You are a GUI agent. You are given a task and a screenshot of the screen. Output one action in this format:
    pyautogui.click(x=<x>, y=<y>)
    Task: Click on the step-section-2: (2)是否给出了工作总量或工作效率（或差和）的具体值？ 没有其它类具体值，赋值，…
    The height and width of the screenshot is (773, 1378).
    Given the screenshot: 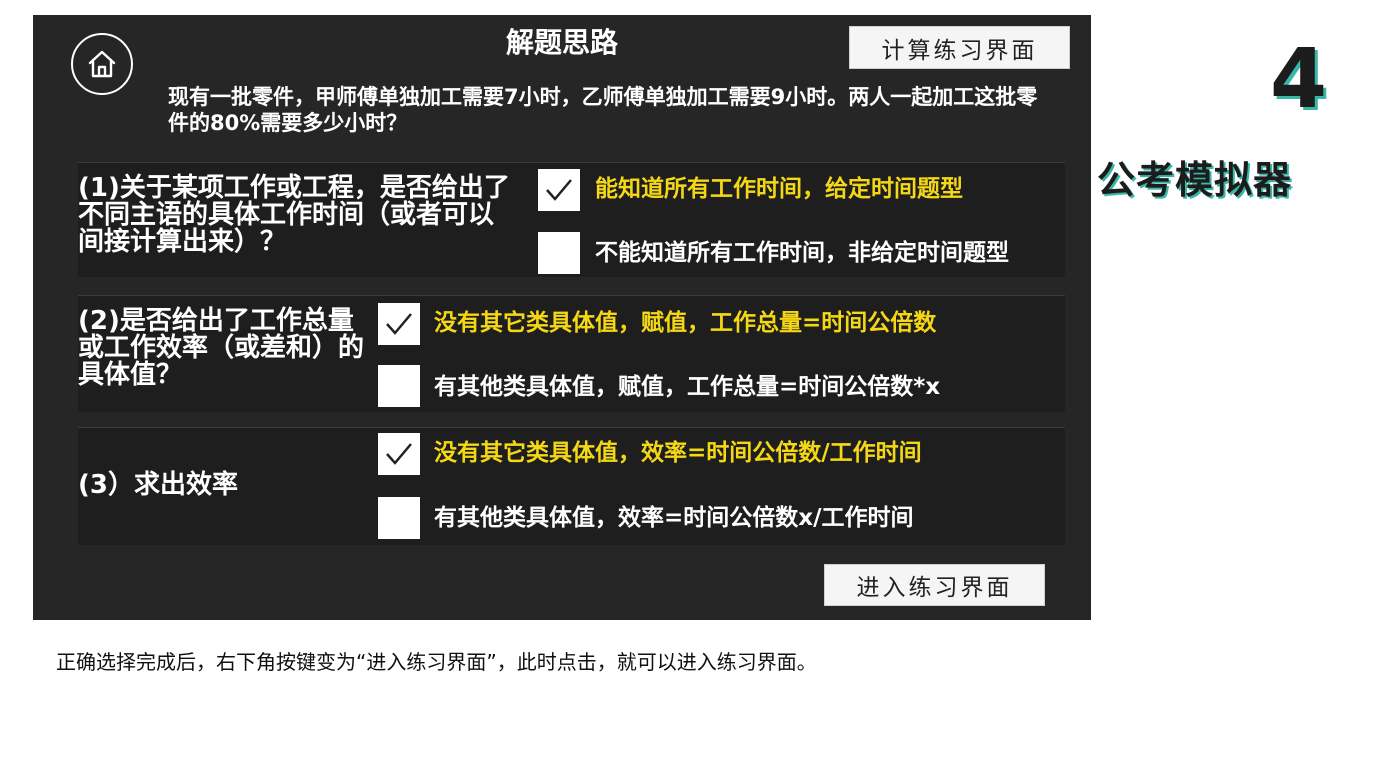 What is the action you would take?
    pyautogui.click(x=571, y=353)
    